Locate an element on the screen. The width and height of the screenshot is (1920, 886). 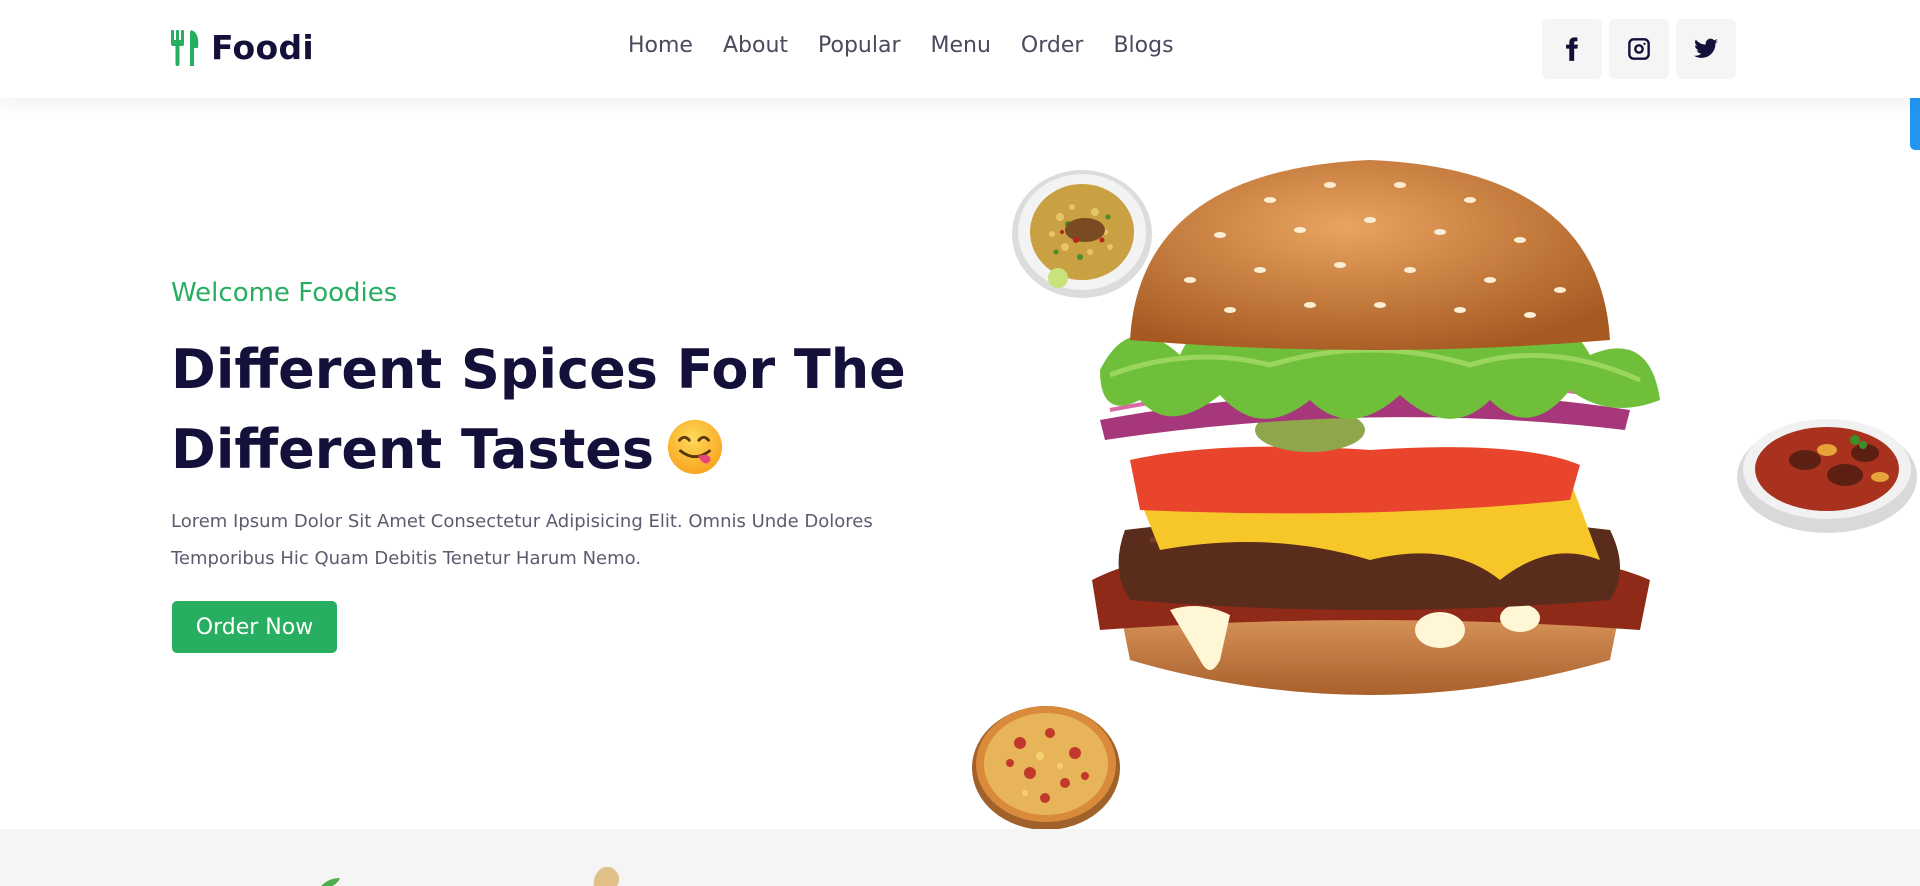
nav-home: Home is located at coordinates (660, 45).